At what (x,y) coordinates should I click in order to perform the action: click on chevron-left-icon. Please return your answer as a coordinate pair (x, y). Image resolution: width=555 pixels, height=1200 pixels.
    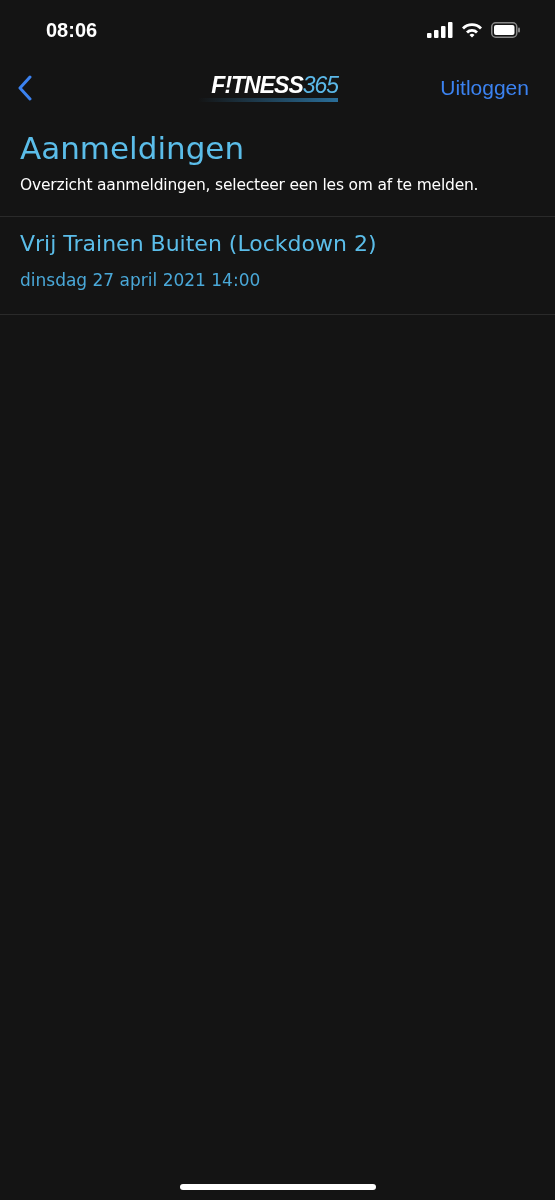
    Looking at the image, I should click on (25, 88).